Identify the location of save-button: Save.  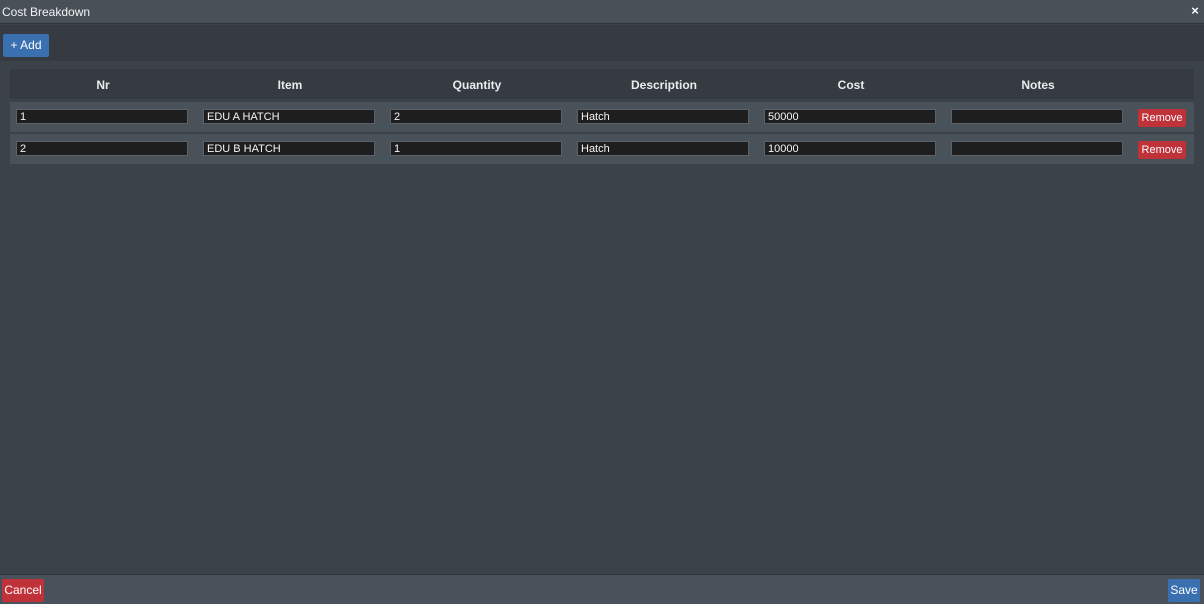
(1184, 590).